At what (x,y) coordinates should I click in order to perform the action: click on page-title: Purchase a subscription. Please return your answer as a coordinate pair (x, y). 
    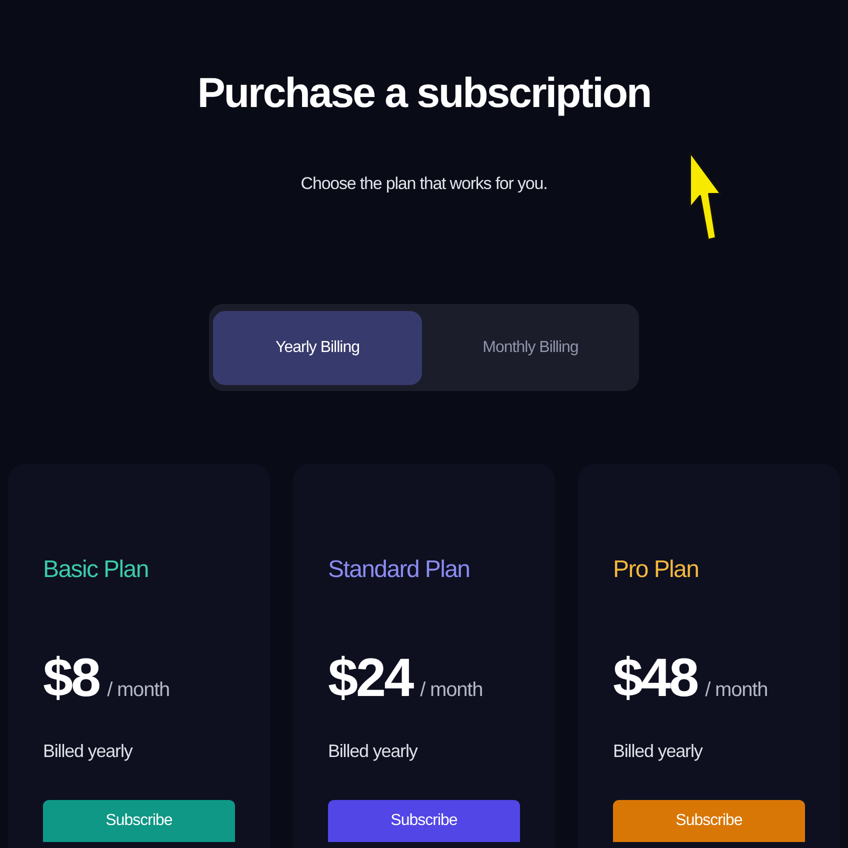
    Looking at the image, I should click on (424, 93).